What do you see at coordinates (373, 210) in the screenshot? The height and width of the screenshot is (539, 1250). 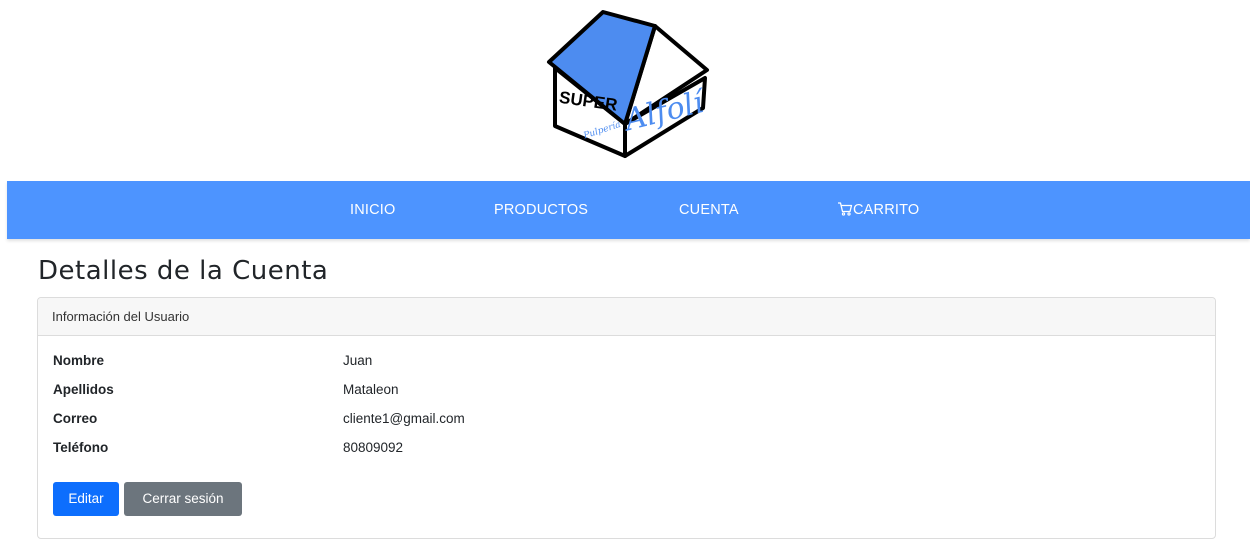 I see `nav-item-inicio: INICIO` at bounding box center [373, 210].